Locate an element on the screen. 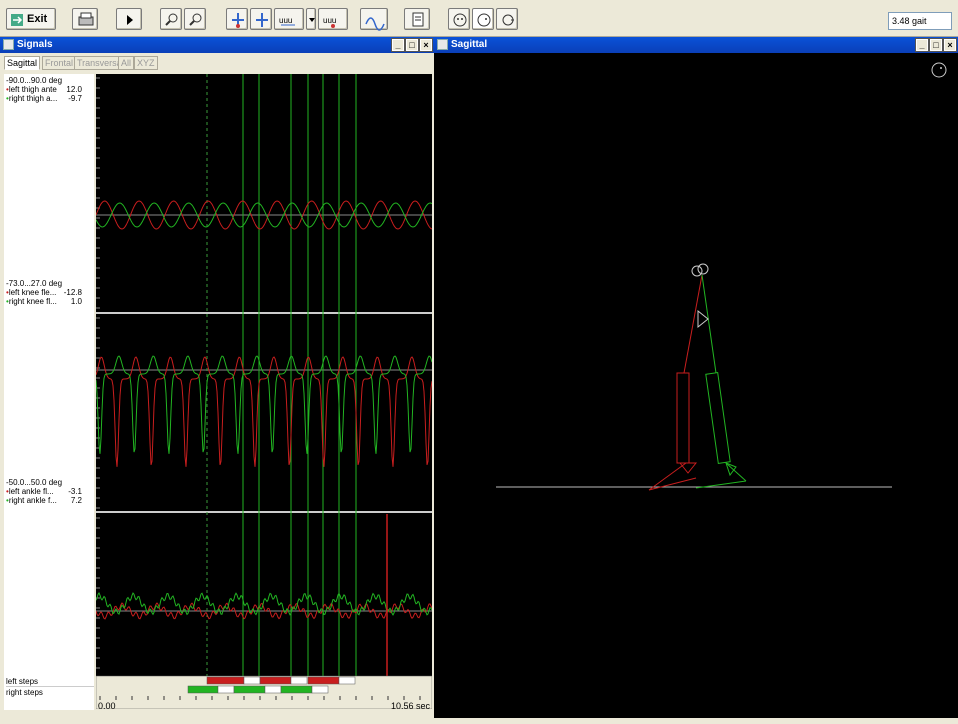 This screenshot has height=724, width=958. zoom-in-button is located at coordinates (171, 19).